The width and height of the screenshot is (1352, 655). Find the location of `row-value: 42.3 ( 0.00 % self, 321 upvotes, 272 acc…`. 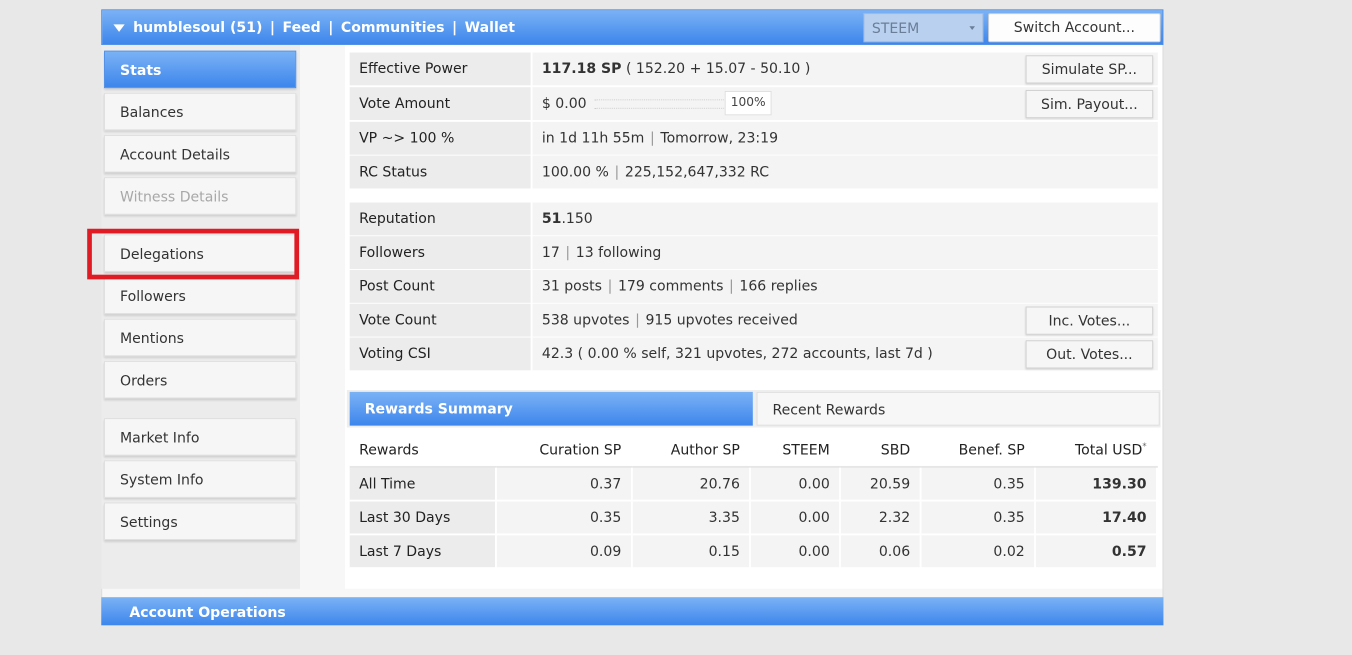

row-value: 42.3 ( 0.00 % self, 321 upvotes, 272 acc… is located at coordinates (845, 354).